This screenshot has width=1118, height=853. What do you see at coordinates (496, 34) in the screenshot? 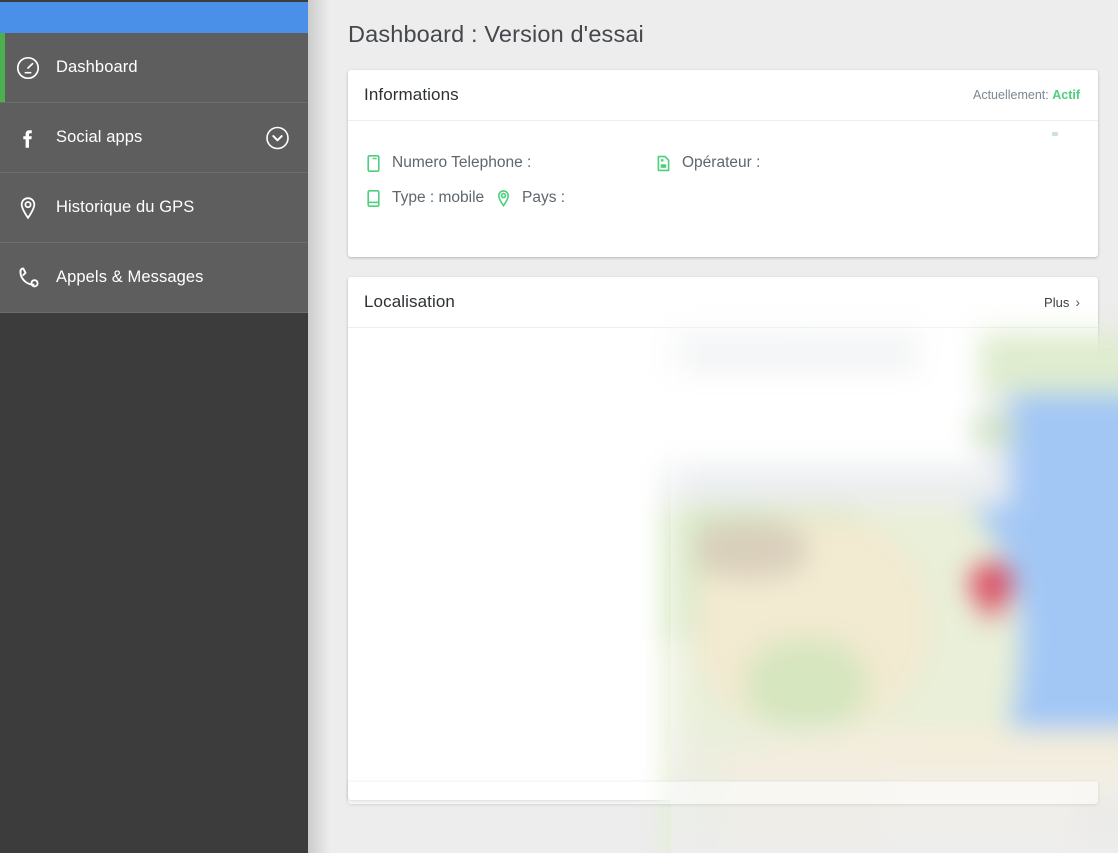
I see `page-title: Dashboard : Version d'essai` at bounding box center [496, 34].